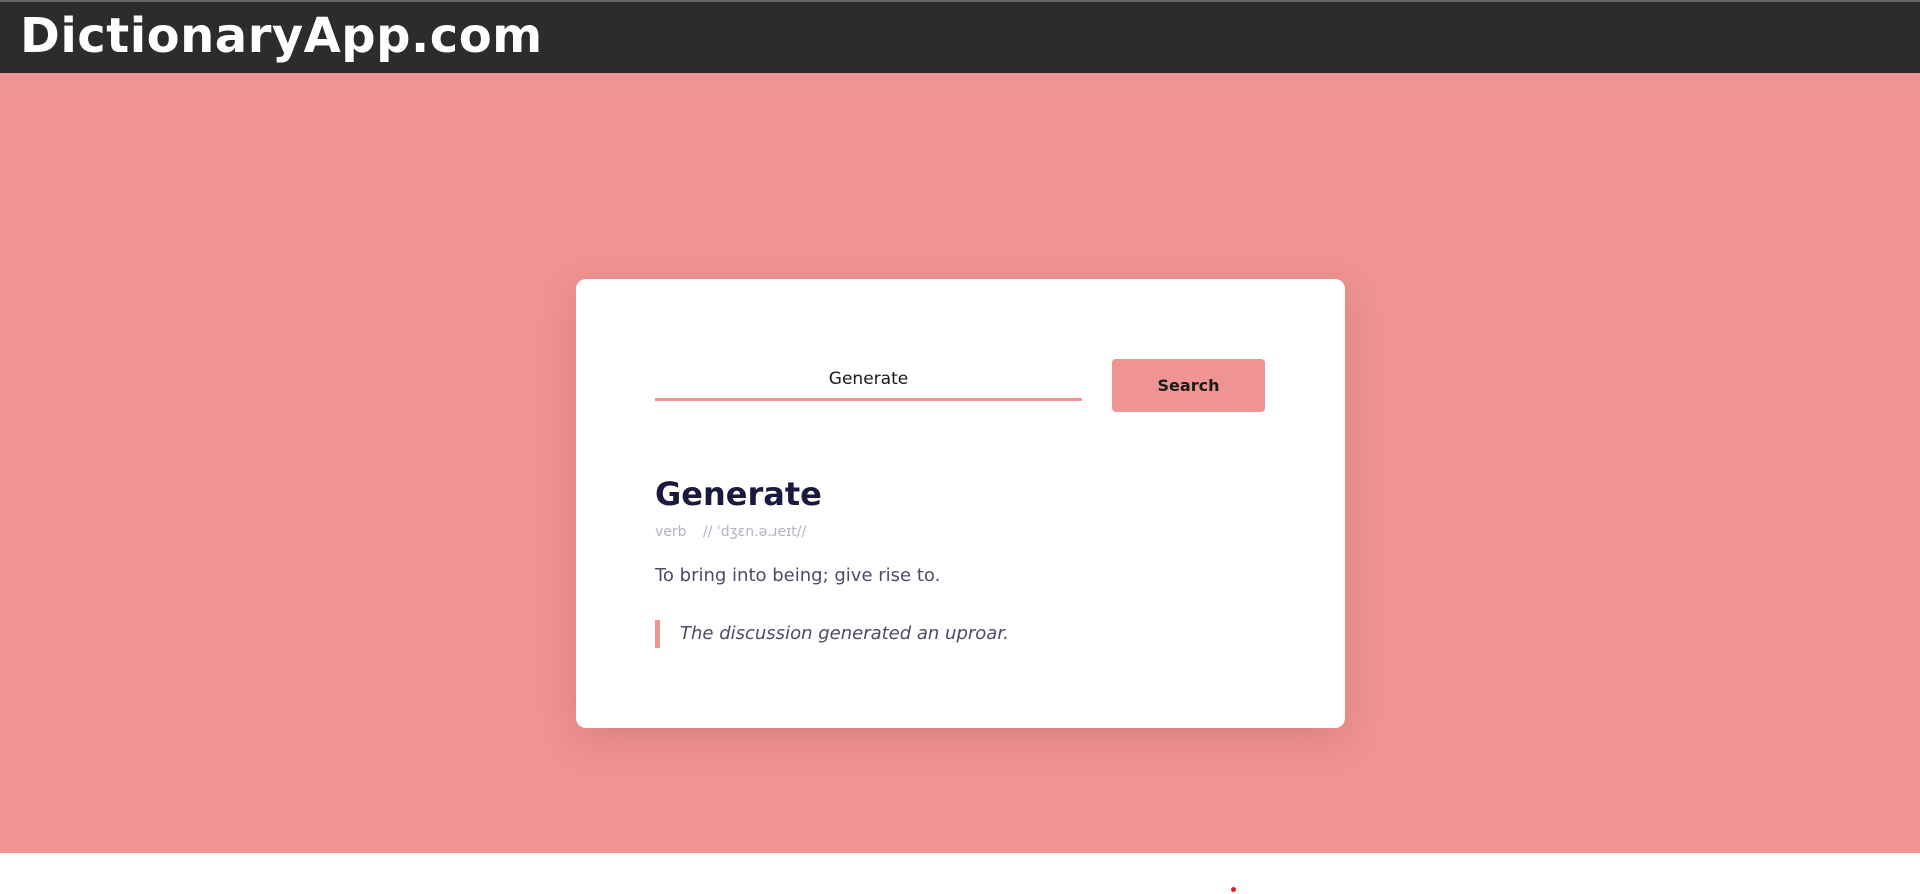 The image size is (1920, 894). What do you see at coordinates (798, 575) in the screenshot?
I see `word-definition: To bring into being; give rise to.` at bounding box center [798, 575].